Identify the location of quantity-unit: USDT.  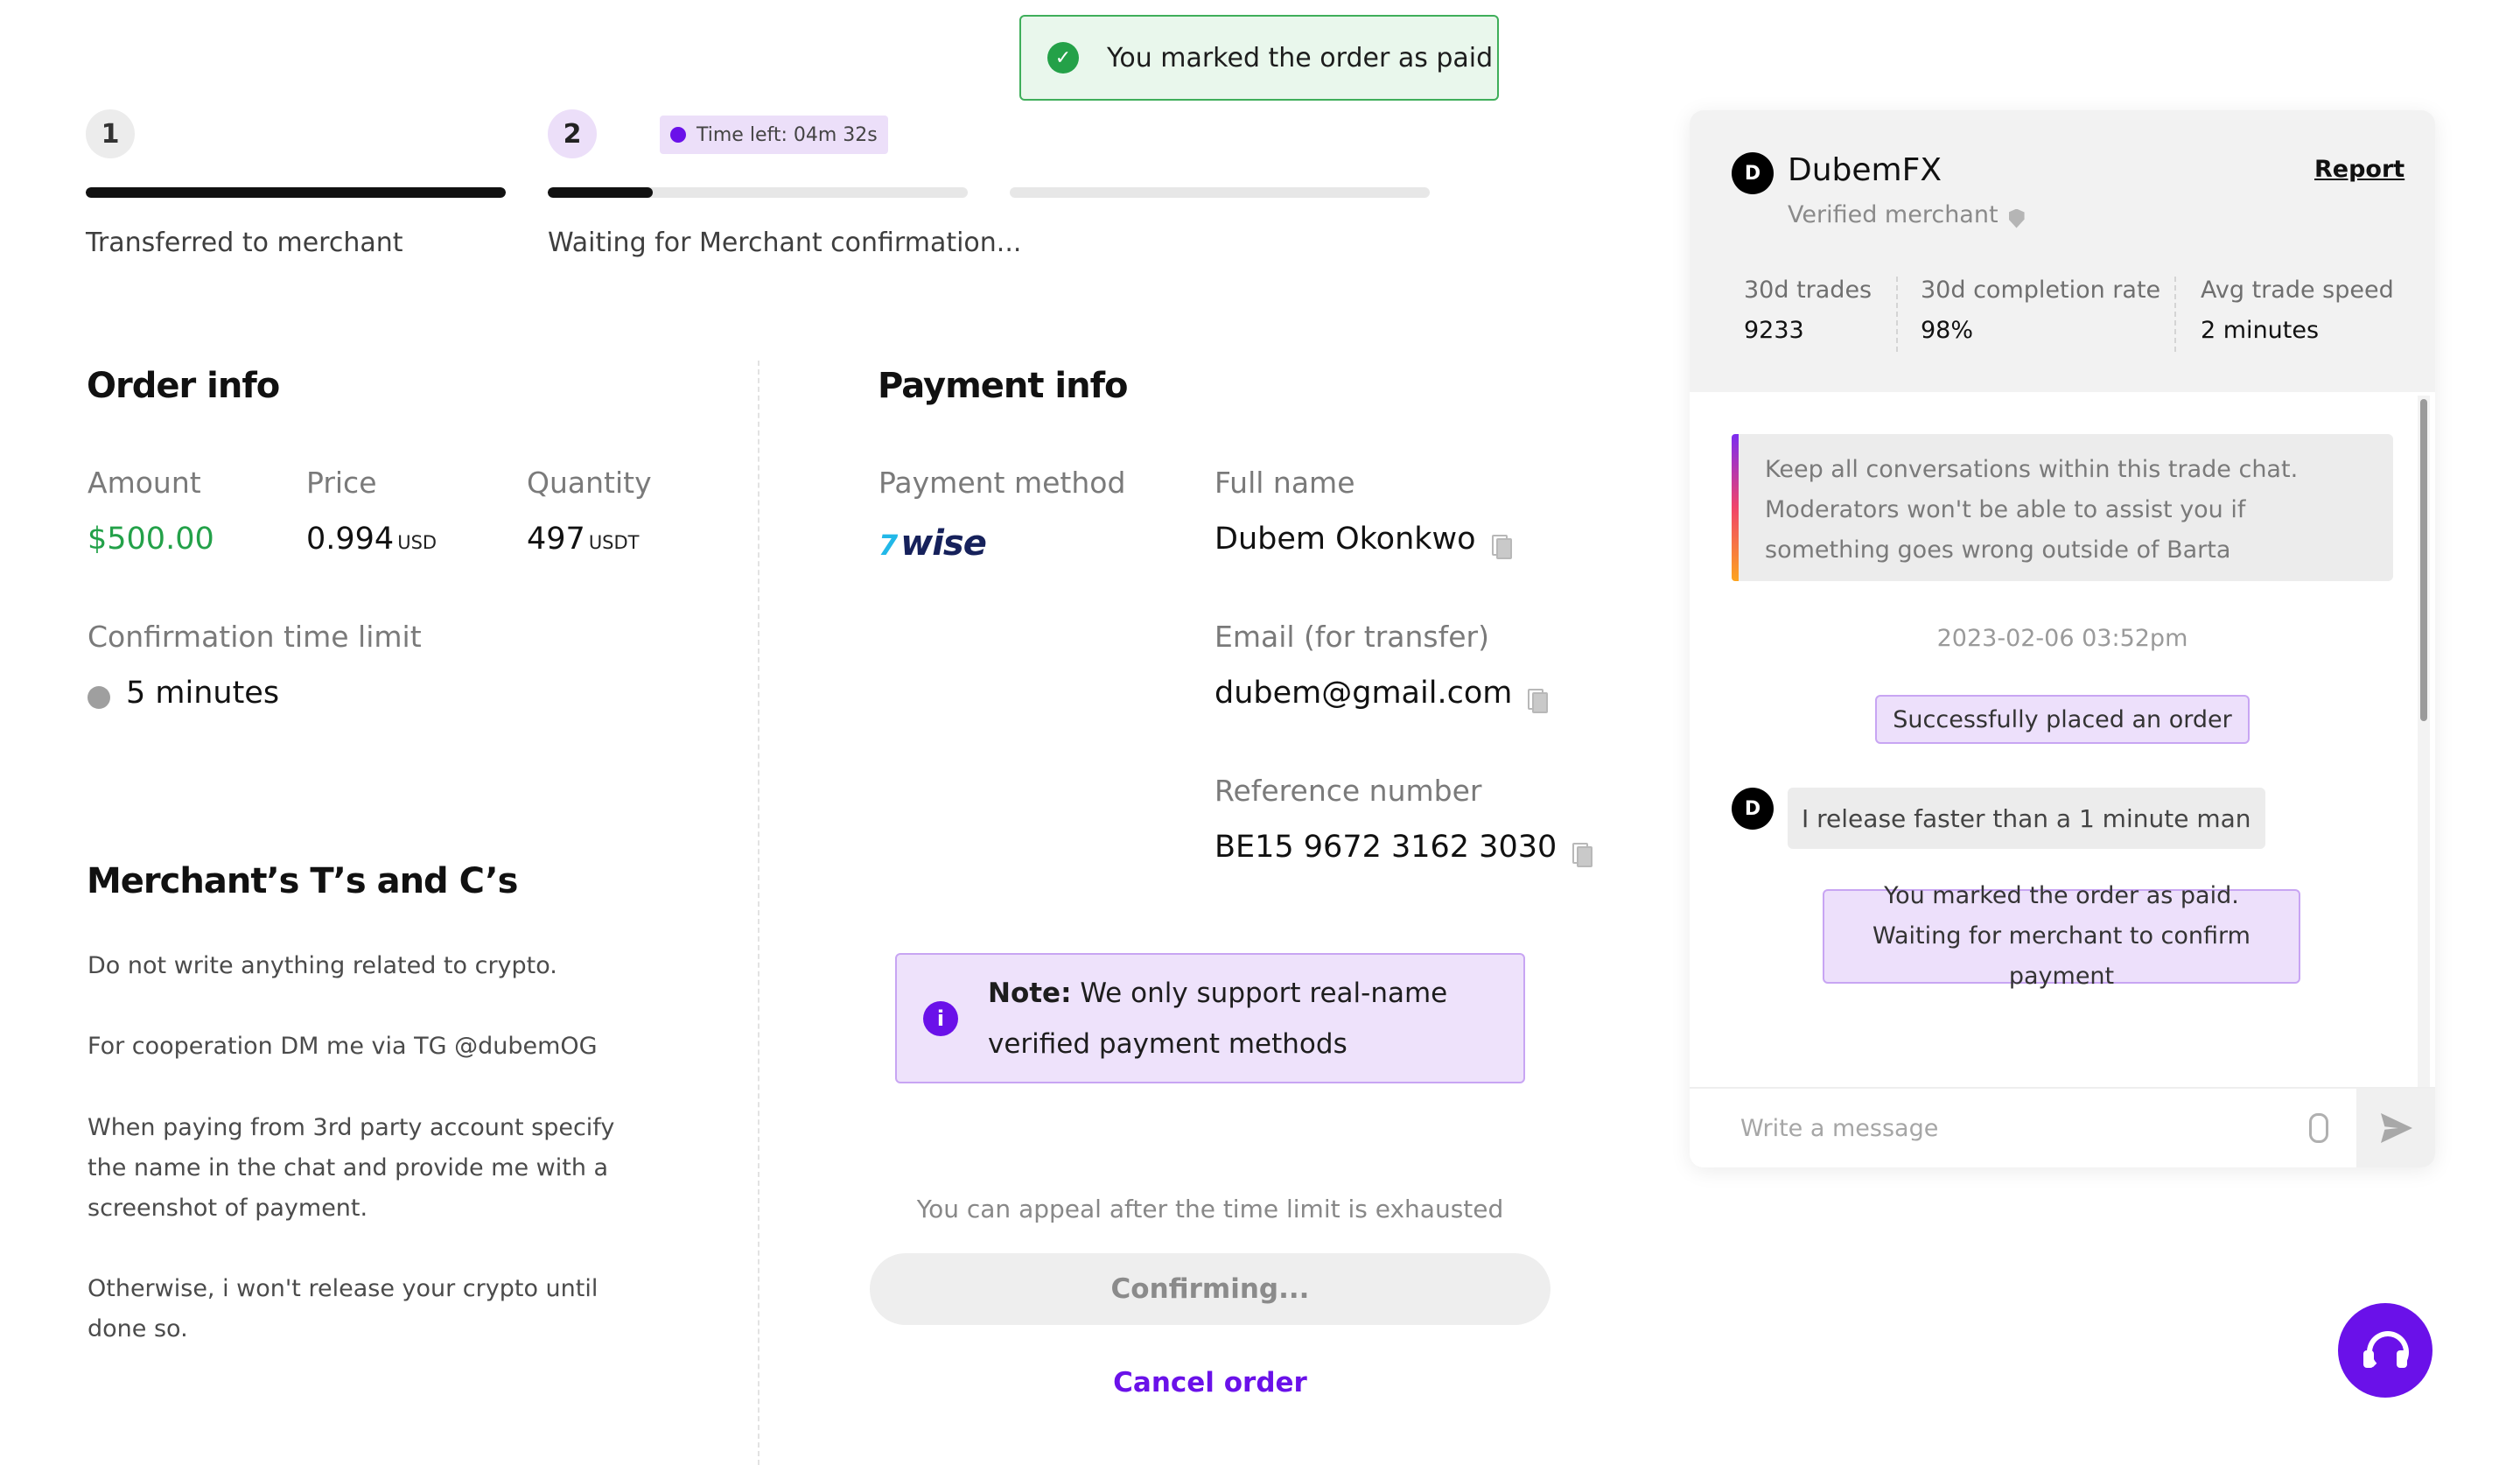
(614, 542).